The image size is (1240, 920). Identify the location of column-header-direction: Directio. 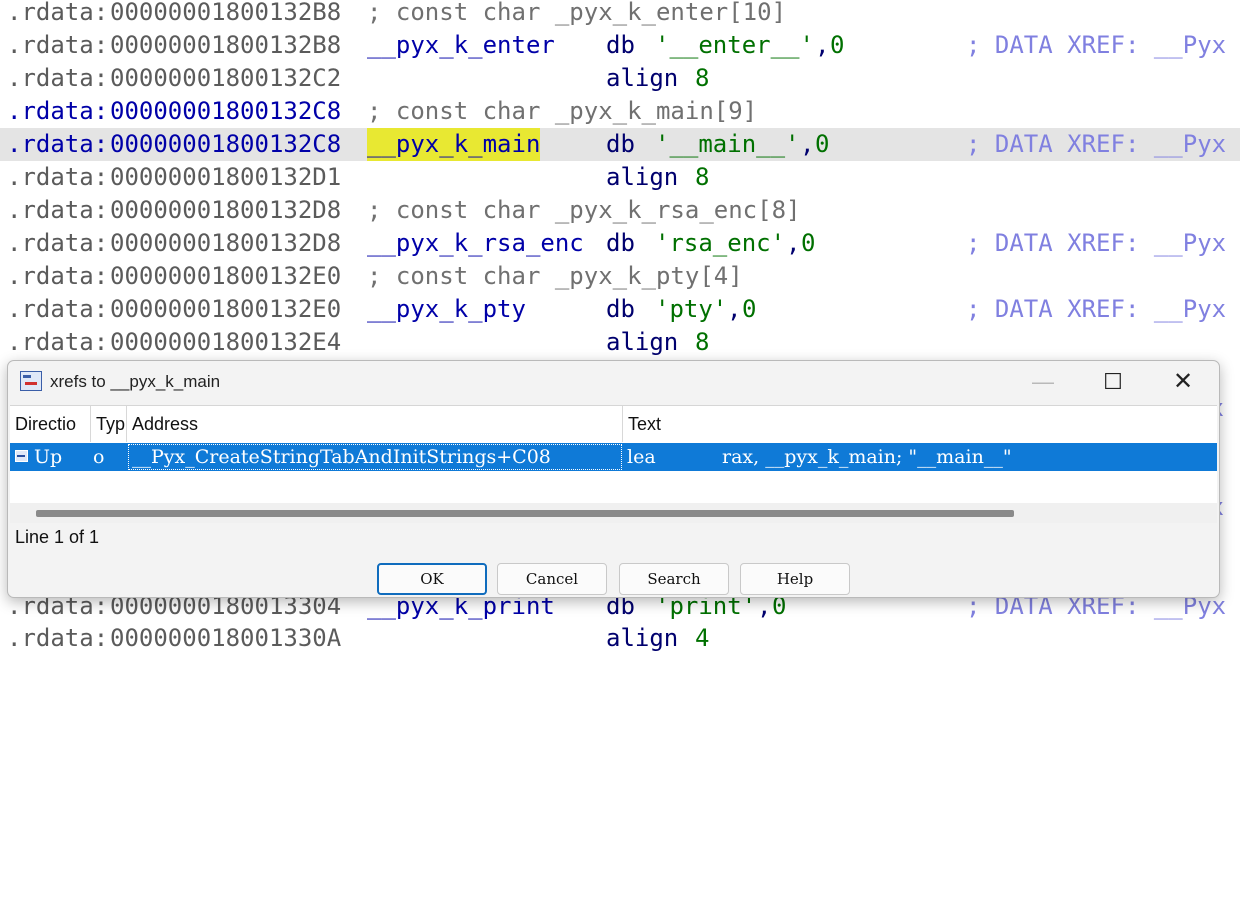
(50, 424).